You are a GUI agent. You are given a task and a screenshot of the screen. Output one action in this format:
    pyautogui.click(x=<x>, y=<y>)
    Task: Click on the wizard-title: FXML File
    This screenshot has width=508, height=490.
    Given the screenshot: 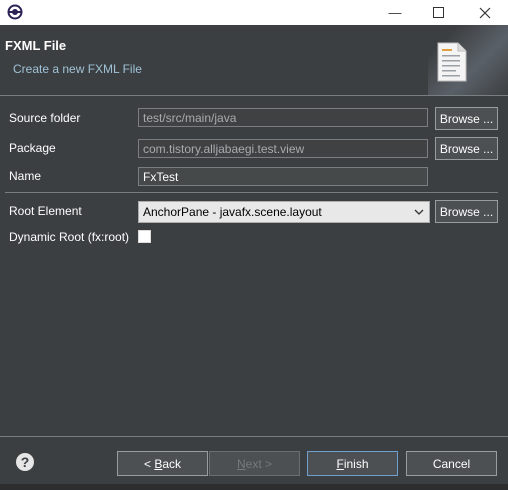 What is the action you would take?
    pyautogui.click(x=36, y=45)
    